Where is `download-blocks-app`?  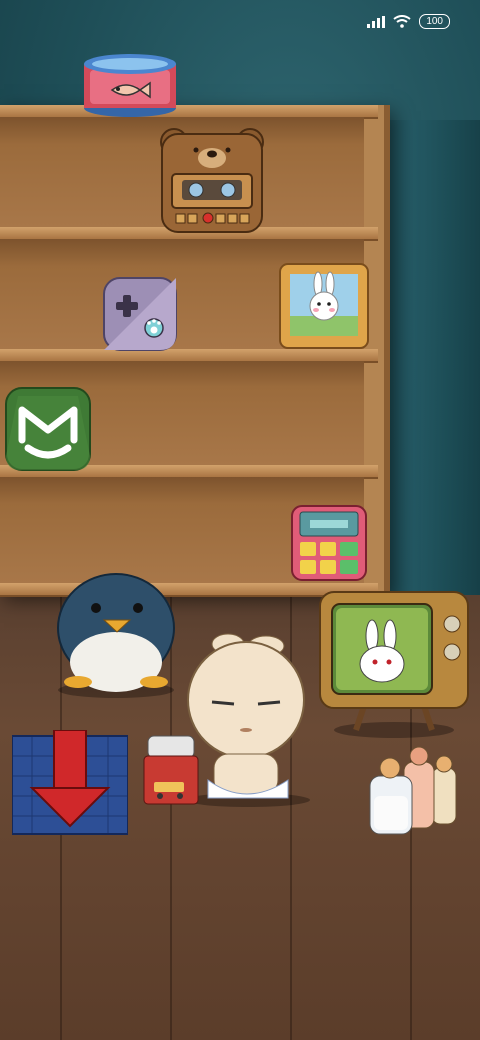
download-blocks-app is located at coordinates (70, 785).